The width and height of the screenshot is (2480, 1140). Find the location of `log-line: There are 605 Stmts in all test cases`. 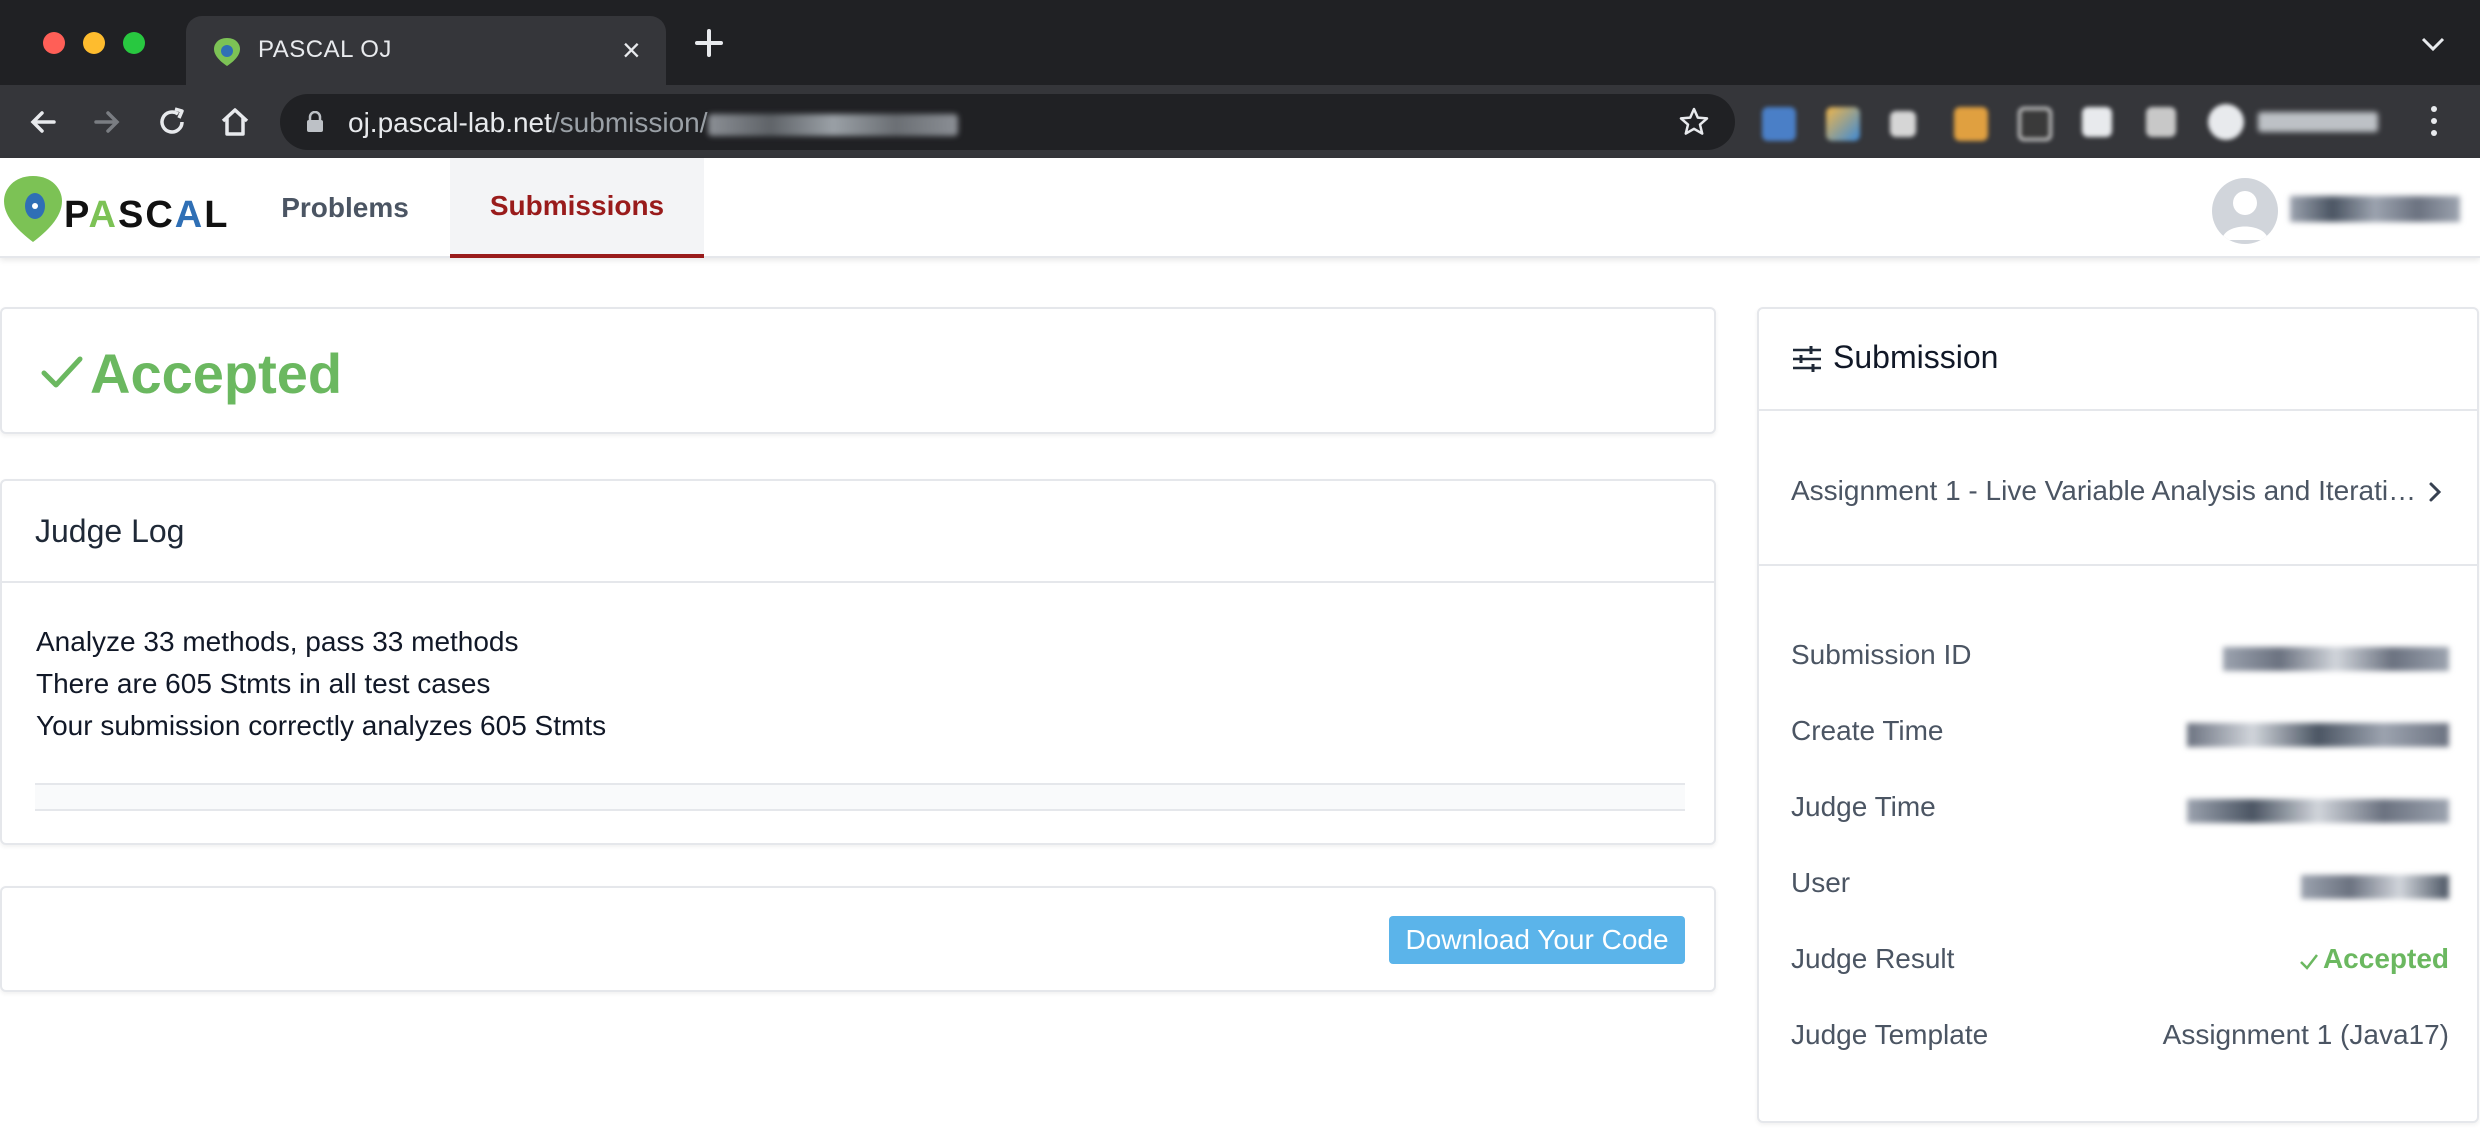

log-line: There are 605 Stmts in all test cases is located at coordinates (263, 683).